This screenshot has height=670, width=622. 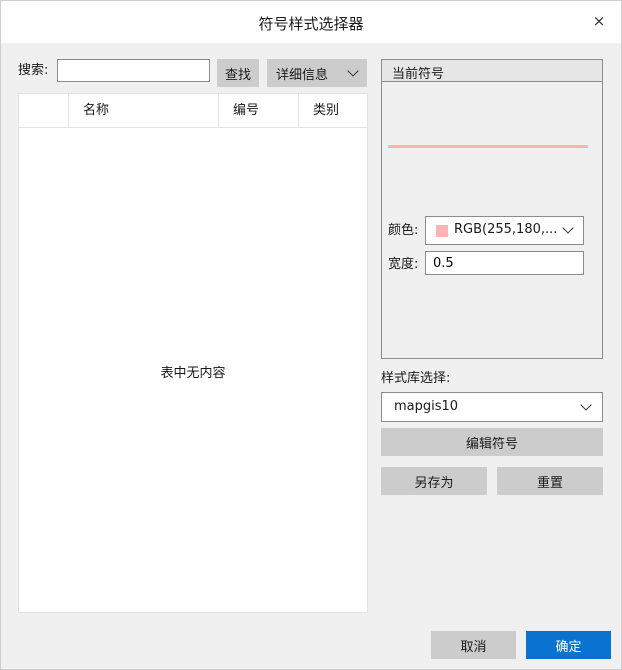 What do you see at coordinates (416, 378) in the screenshot?
I see `library-label: 样式库选择:` at bounding box center [416, 378].